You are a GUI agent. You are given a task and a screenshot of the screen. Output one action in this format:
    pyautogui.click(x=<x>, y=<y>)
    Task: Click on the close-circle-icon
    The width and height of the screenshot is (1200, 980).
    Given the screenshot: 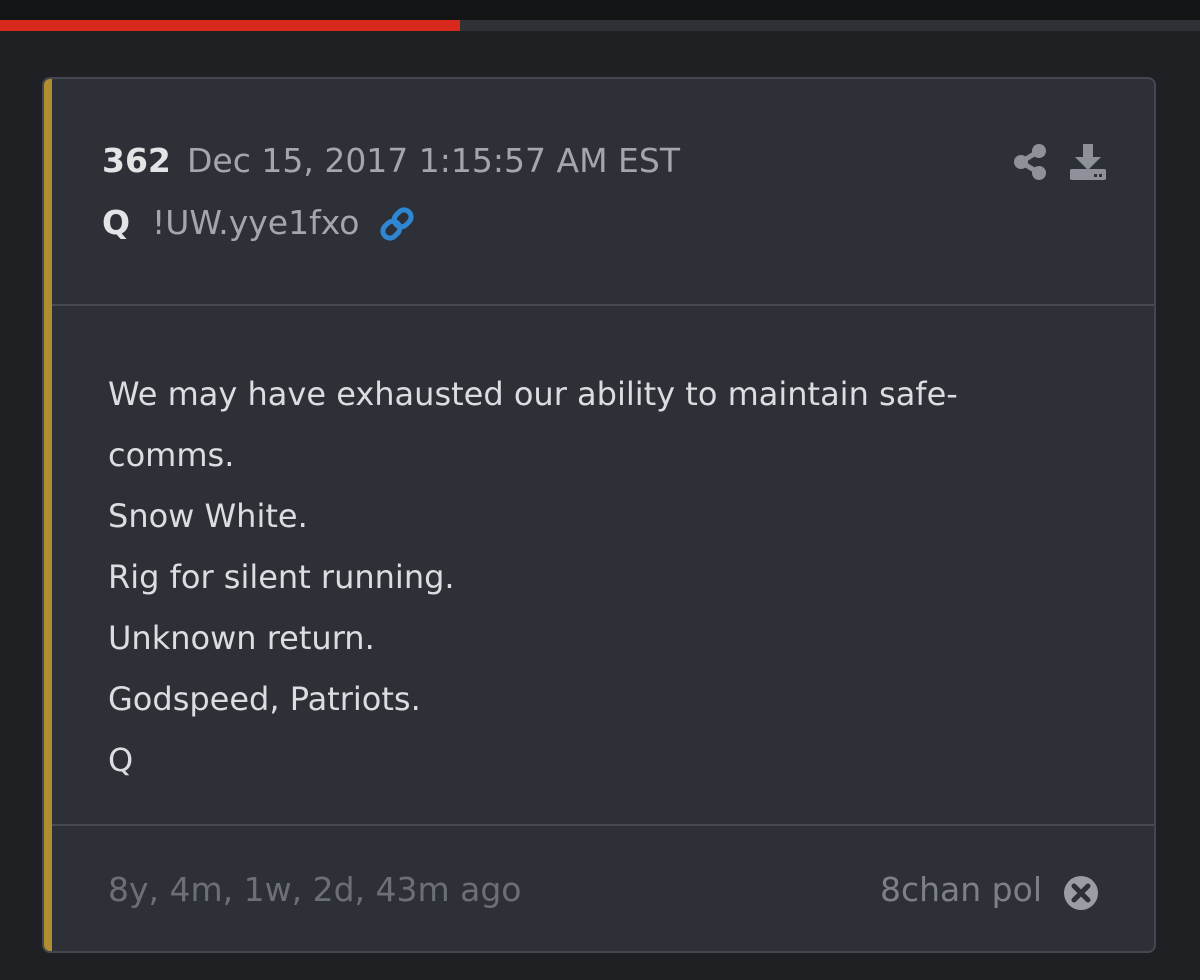 What is the action you would take?
    pyautogui.click(x=1081, y=893)
    